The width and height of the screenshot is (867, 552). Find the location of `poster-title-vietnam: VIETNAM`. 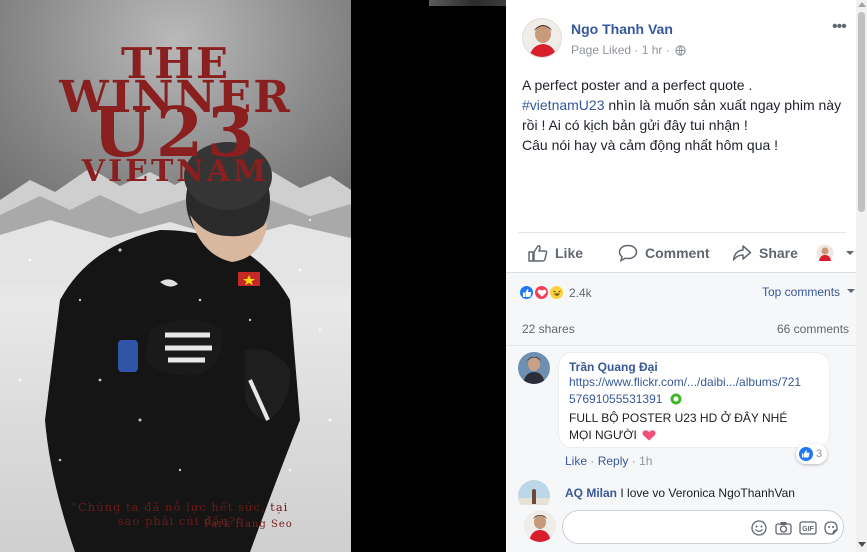

poster-title-vietnam: VIETNAM is located at coordinates (175, 171).